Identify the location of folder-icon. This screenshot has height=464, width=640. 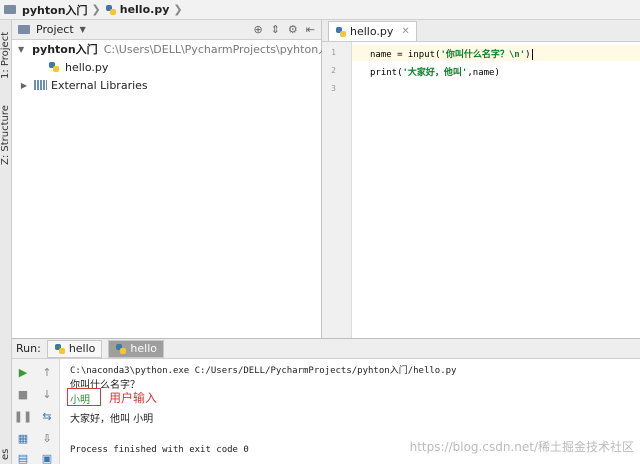
(10, 9).